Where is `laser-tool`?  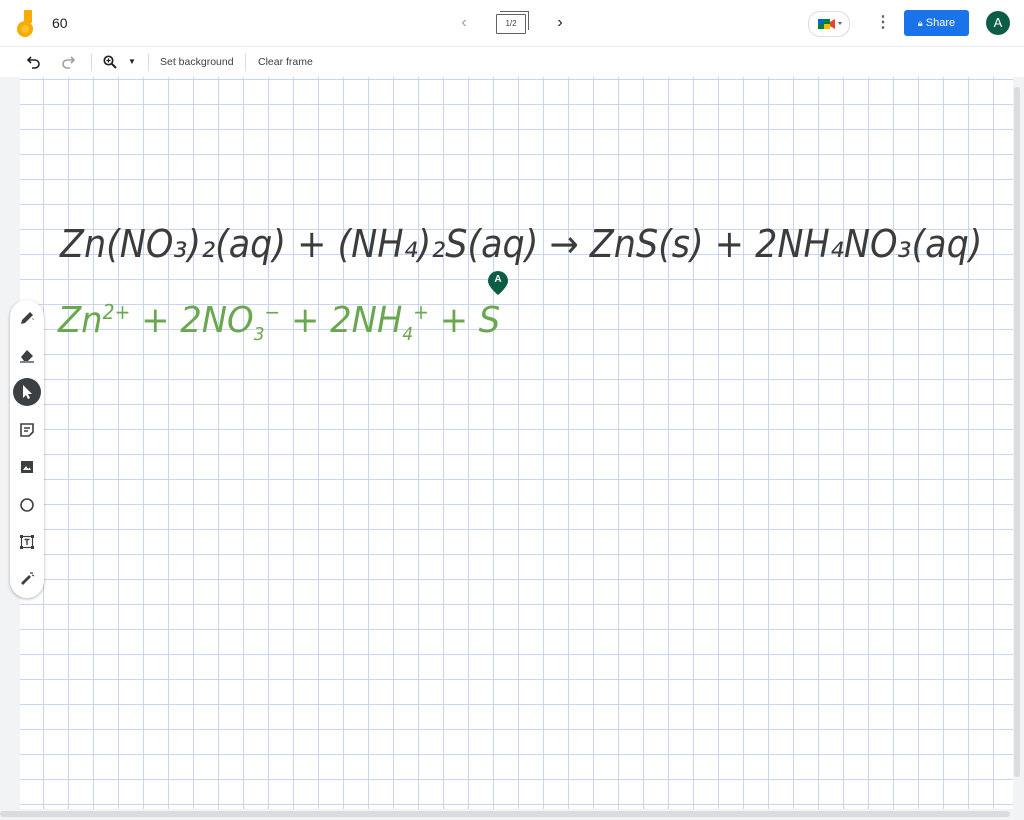 laser-tool is located at coordinates (27, 579).